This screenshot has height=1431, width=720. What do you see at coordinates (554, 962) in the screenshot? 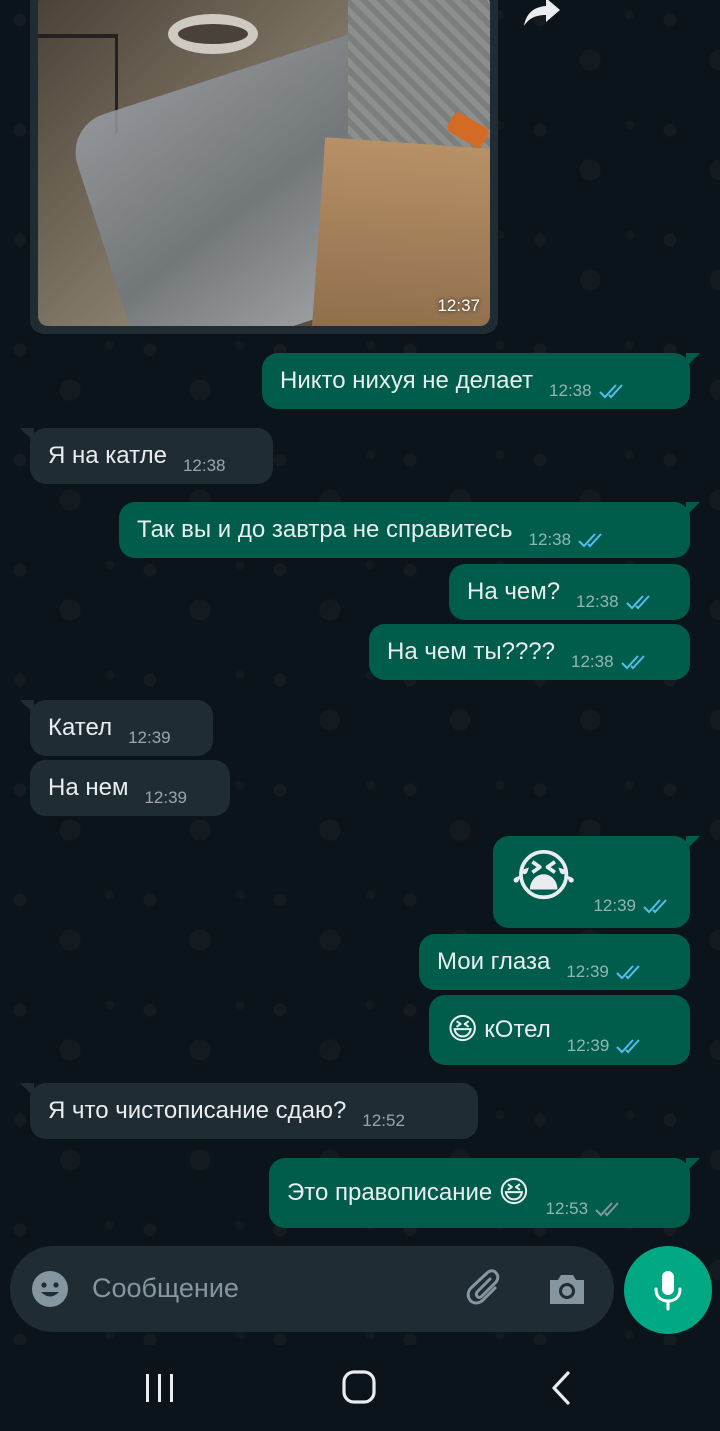
I see `outgoing-message: Мои глаза 12:39` at bounding box center [554, 962].